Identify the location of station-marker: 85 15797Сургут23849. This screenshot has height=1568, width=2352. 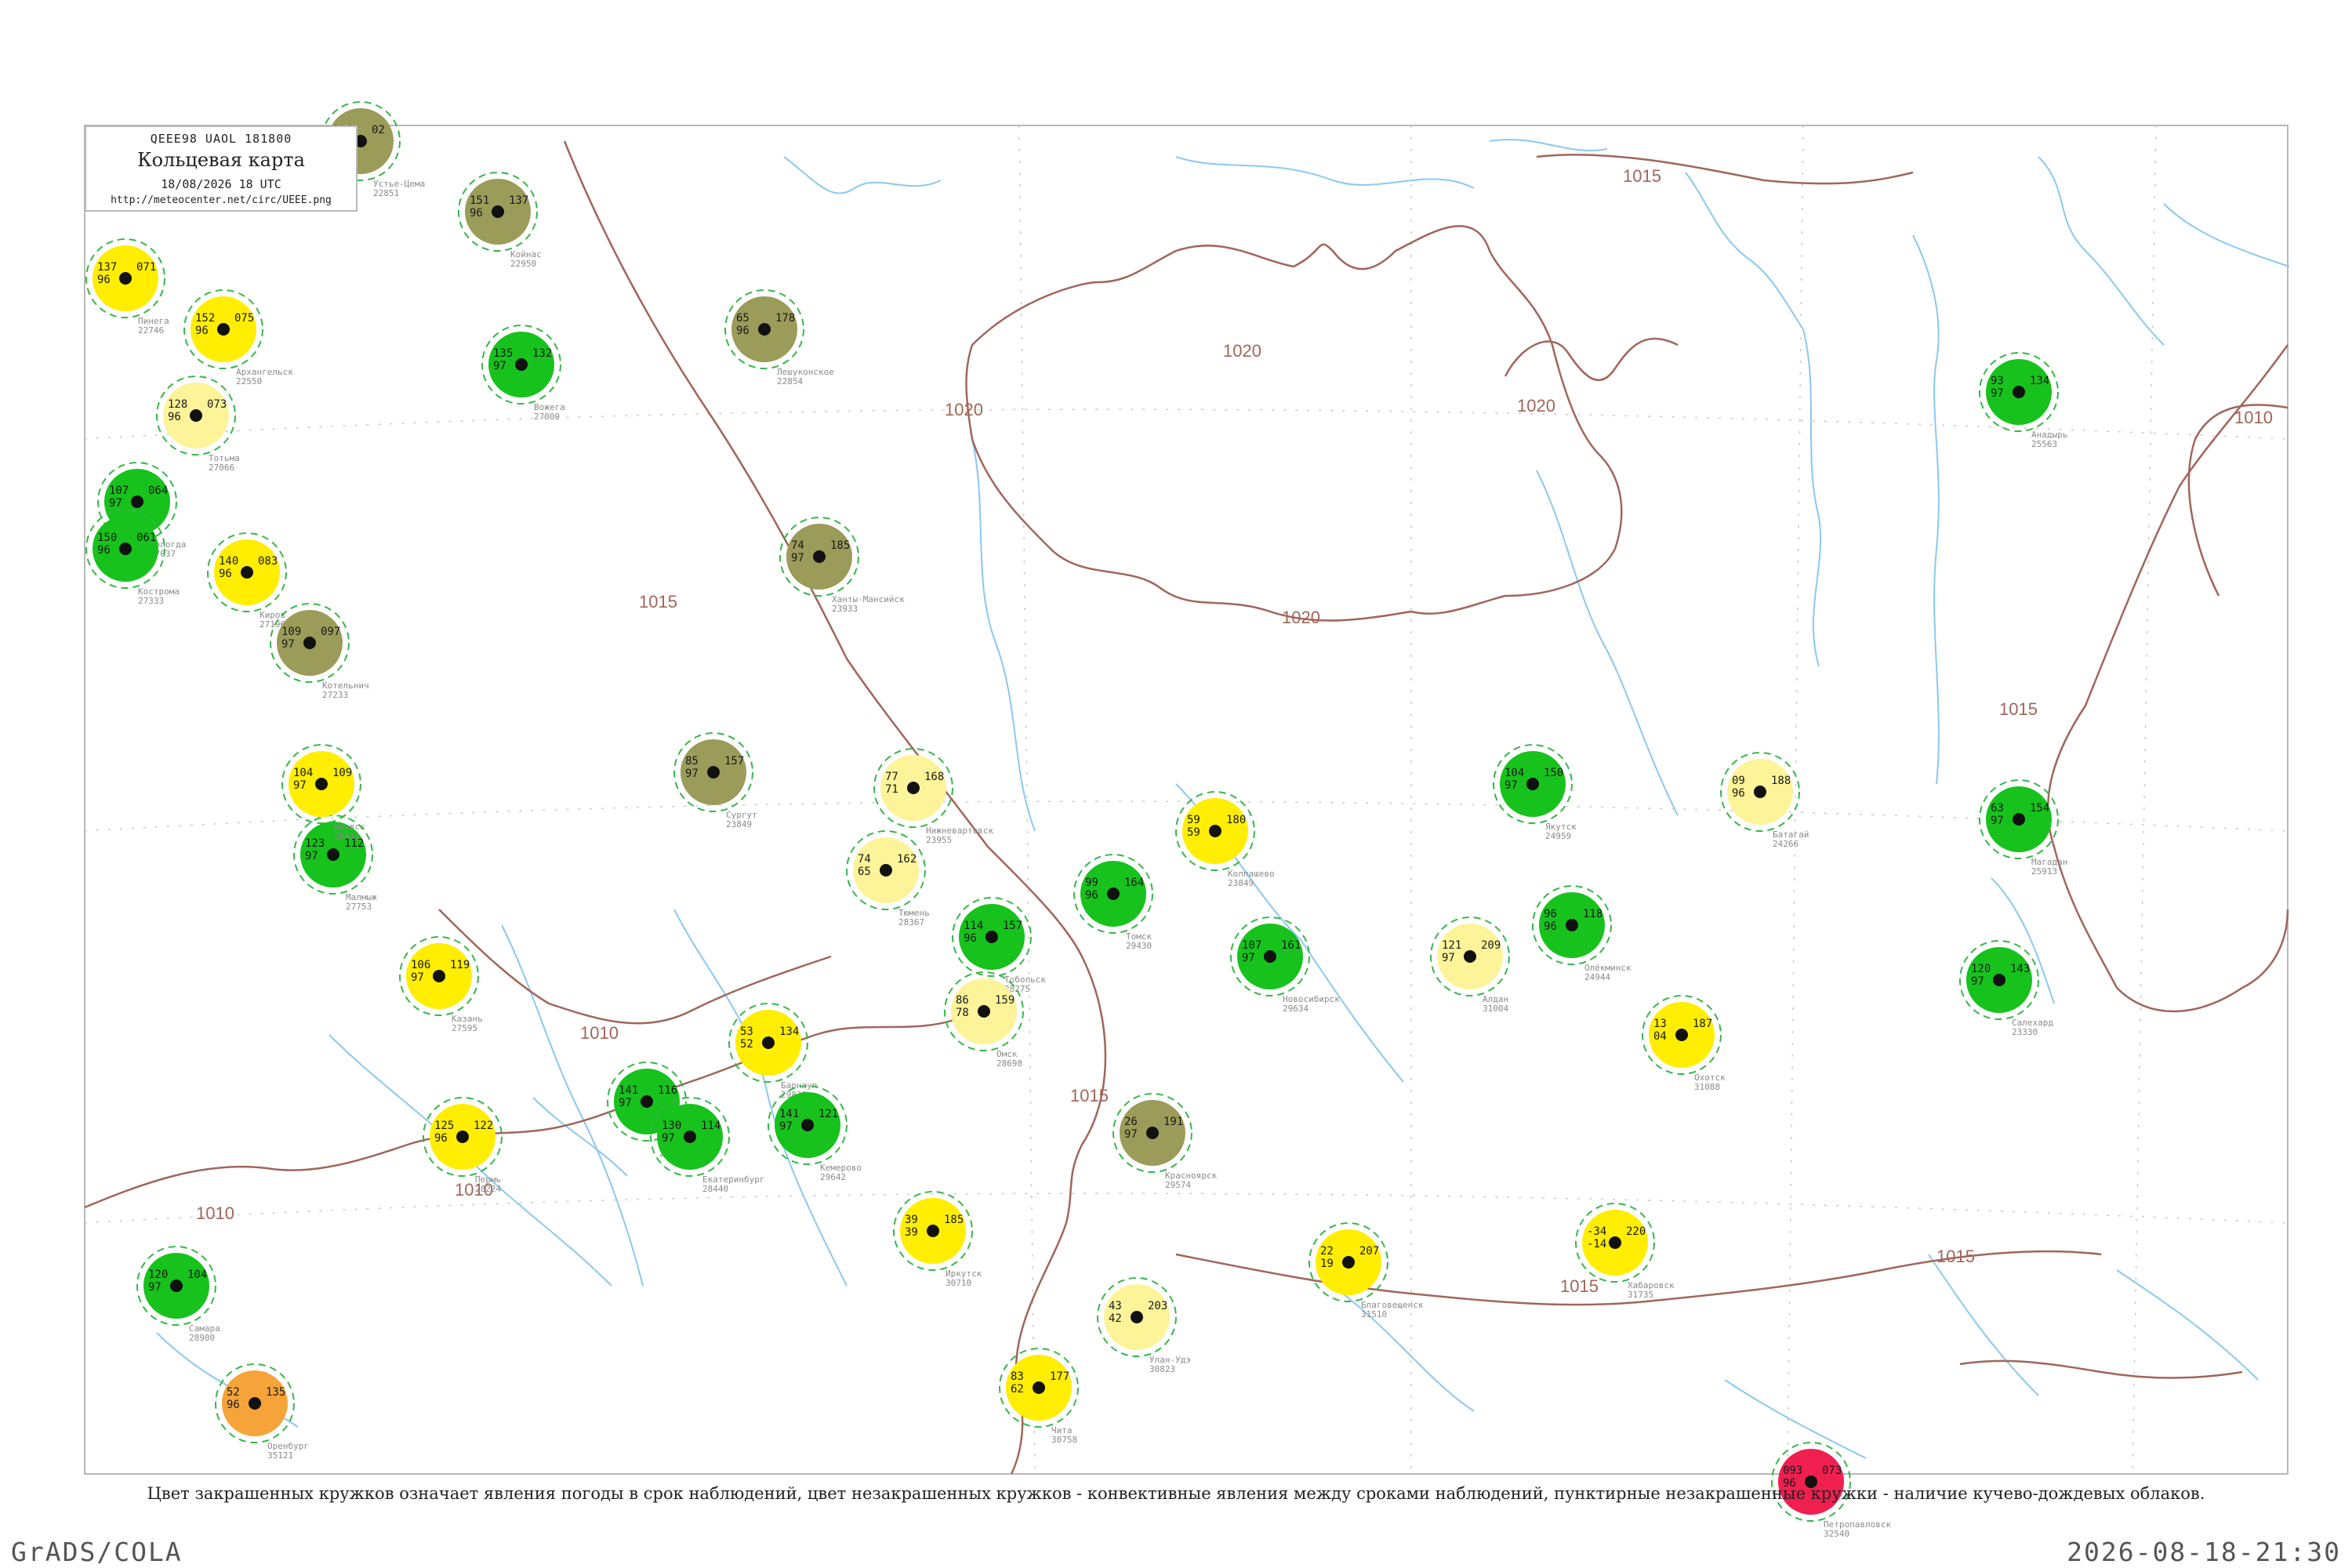
(715, 780).